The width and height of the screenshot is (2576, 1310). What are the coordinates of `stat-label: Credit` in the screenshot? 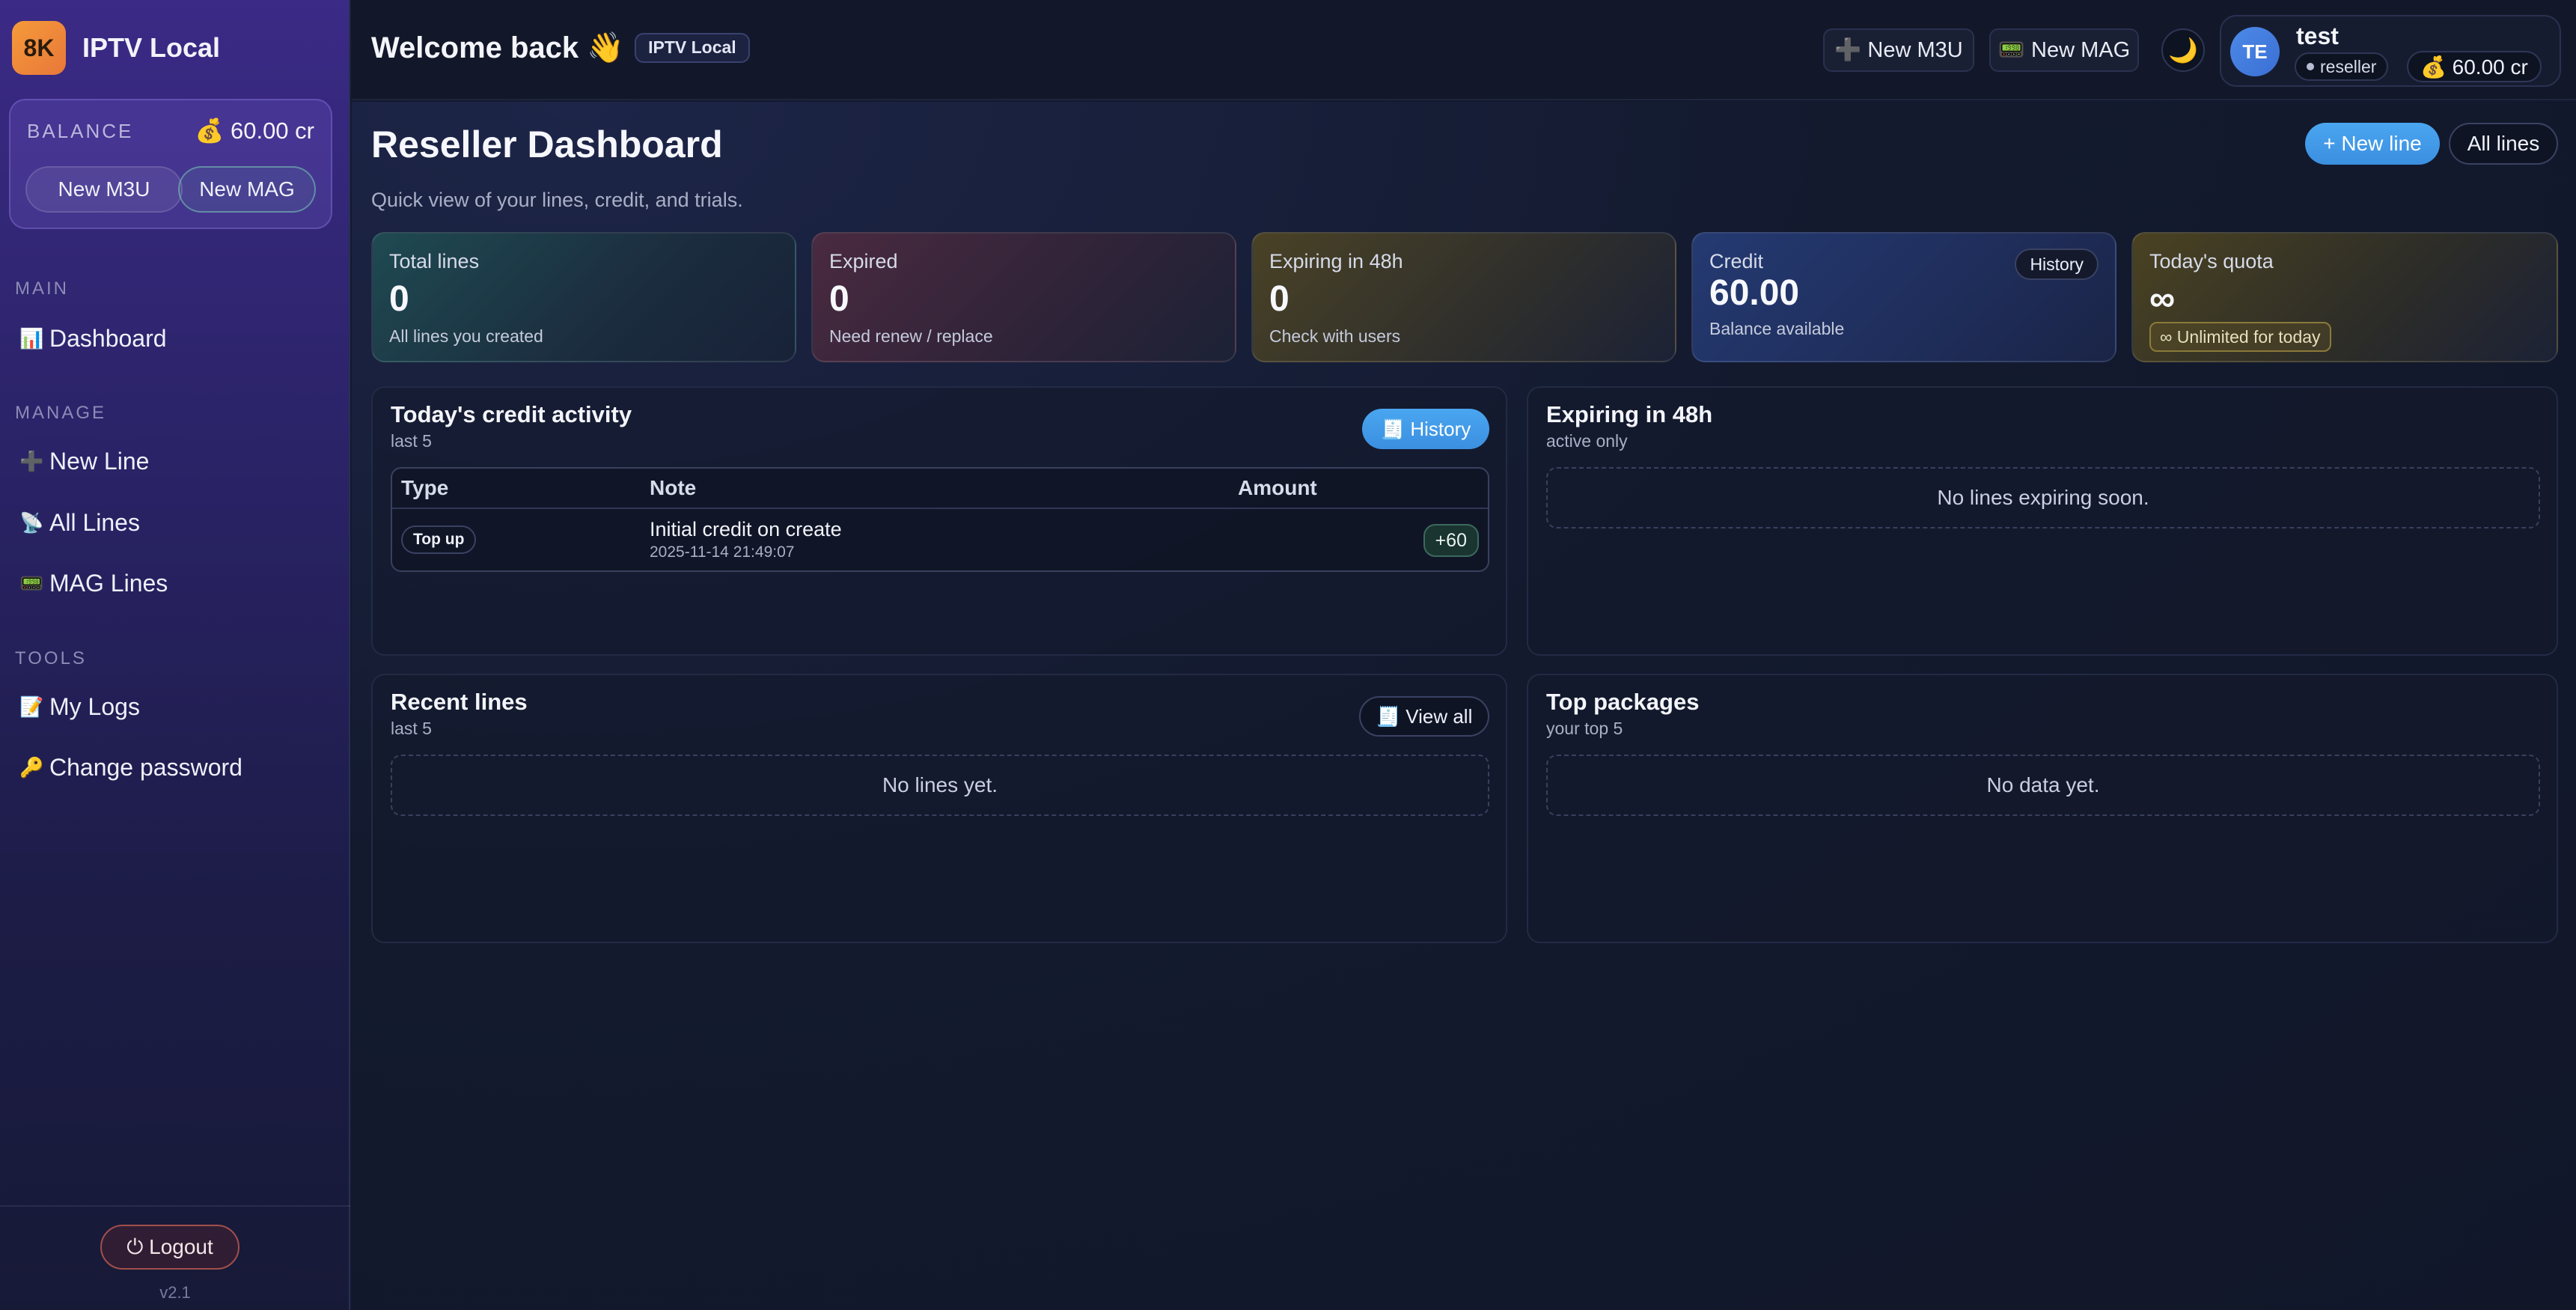 It's located at (1737, 261).